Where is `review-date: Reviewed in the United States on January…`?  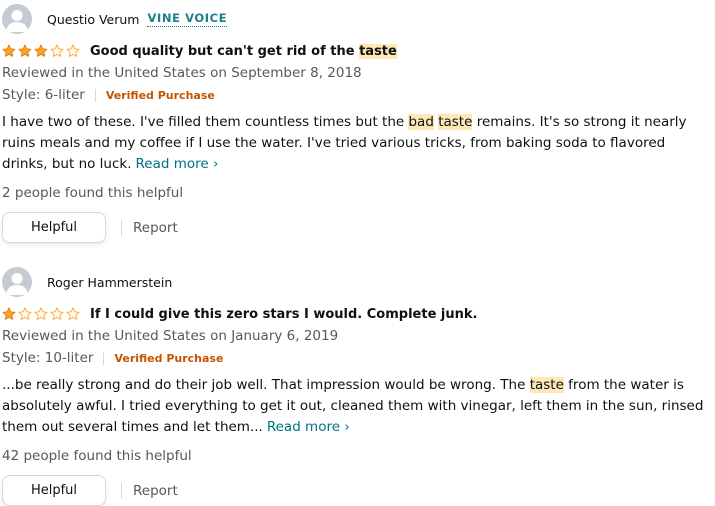 review-date: Reviewed in the United States on January… is located at coordinates (170, 336).